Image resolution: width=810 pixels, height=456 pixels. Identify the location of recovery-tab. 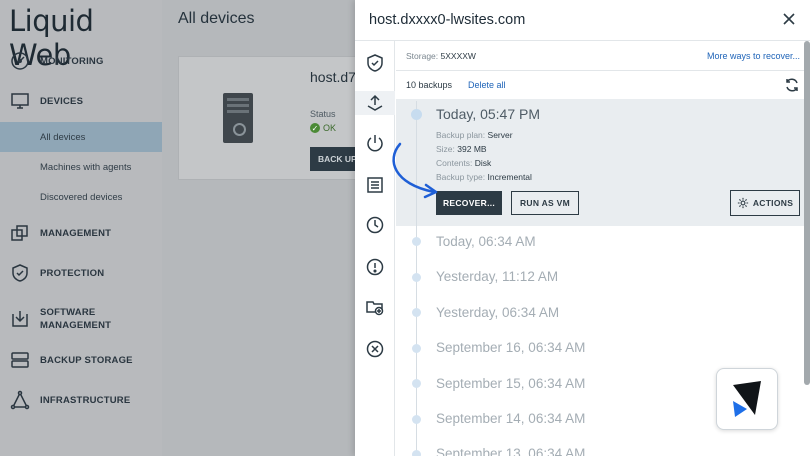
(375, 103).